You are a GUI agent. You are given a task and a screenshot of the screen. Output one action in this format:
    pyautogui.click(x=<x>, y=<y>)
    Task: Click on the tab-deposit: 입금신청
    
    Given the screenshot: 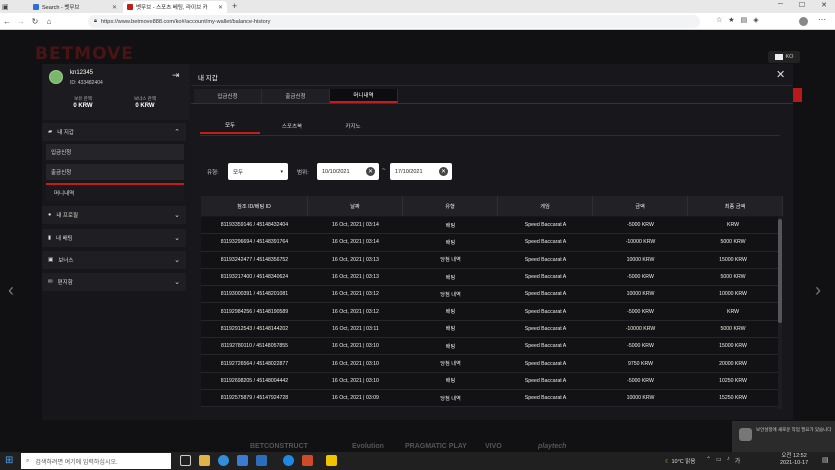 What is the action you would take?
    pyautogui.click(x=228, y=96)
    